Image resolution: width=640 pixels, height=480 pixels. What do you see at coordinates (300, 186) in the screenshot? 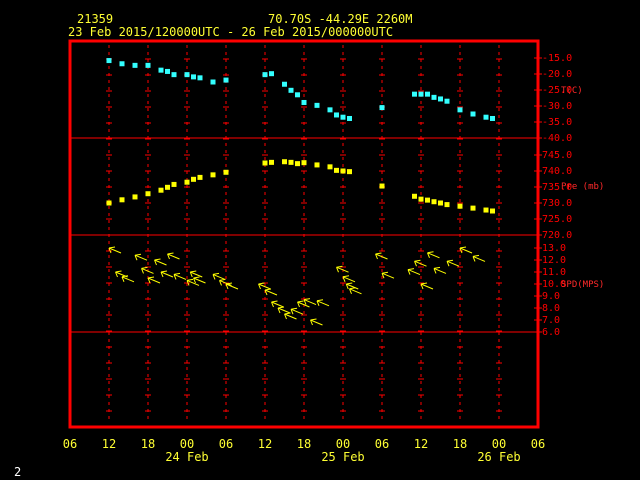
I see `pressure-series` at bounding box center [300, 186].